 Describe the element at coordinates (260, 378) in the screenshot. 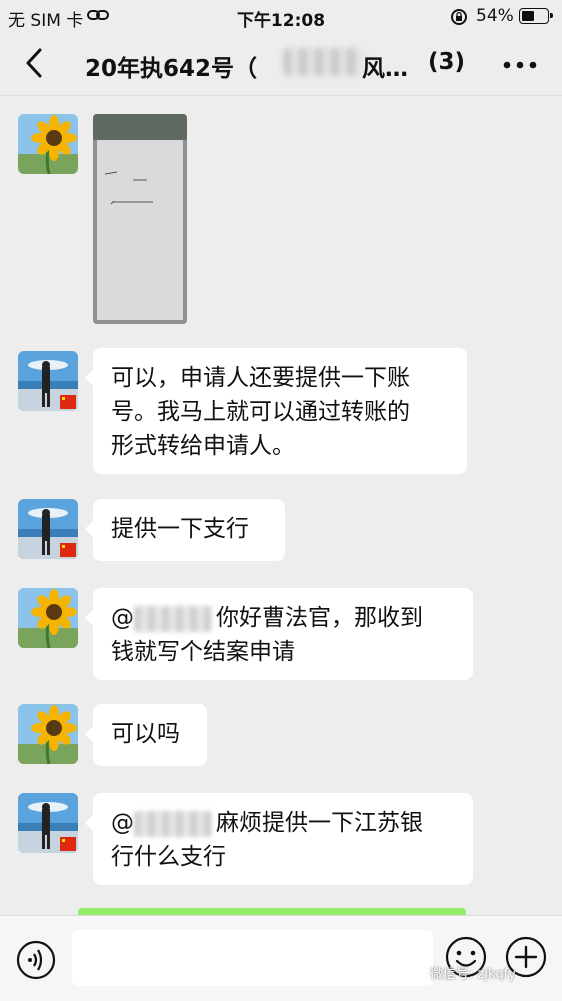

I see `message-line: 可以，申请人还要提供一下账` at that location.